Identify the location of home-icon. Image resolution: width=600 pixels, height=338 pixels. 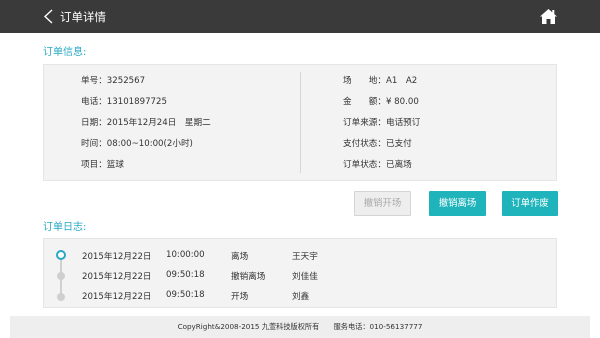
(548, 16).